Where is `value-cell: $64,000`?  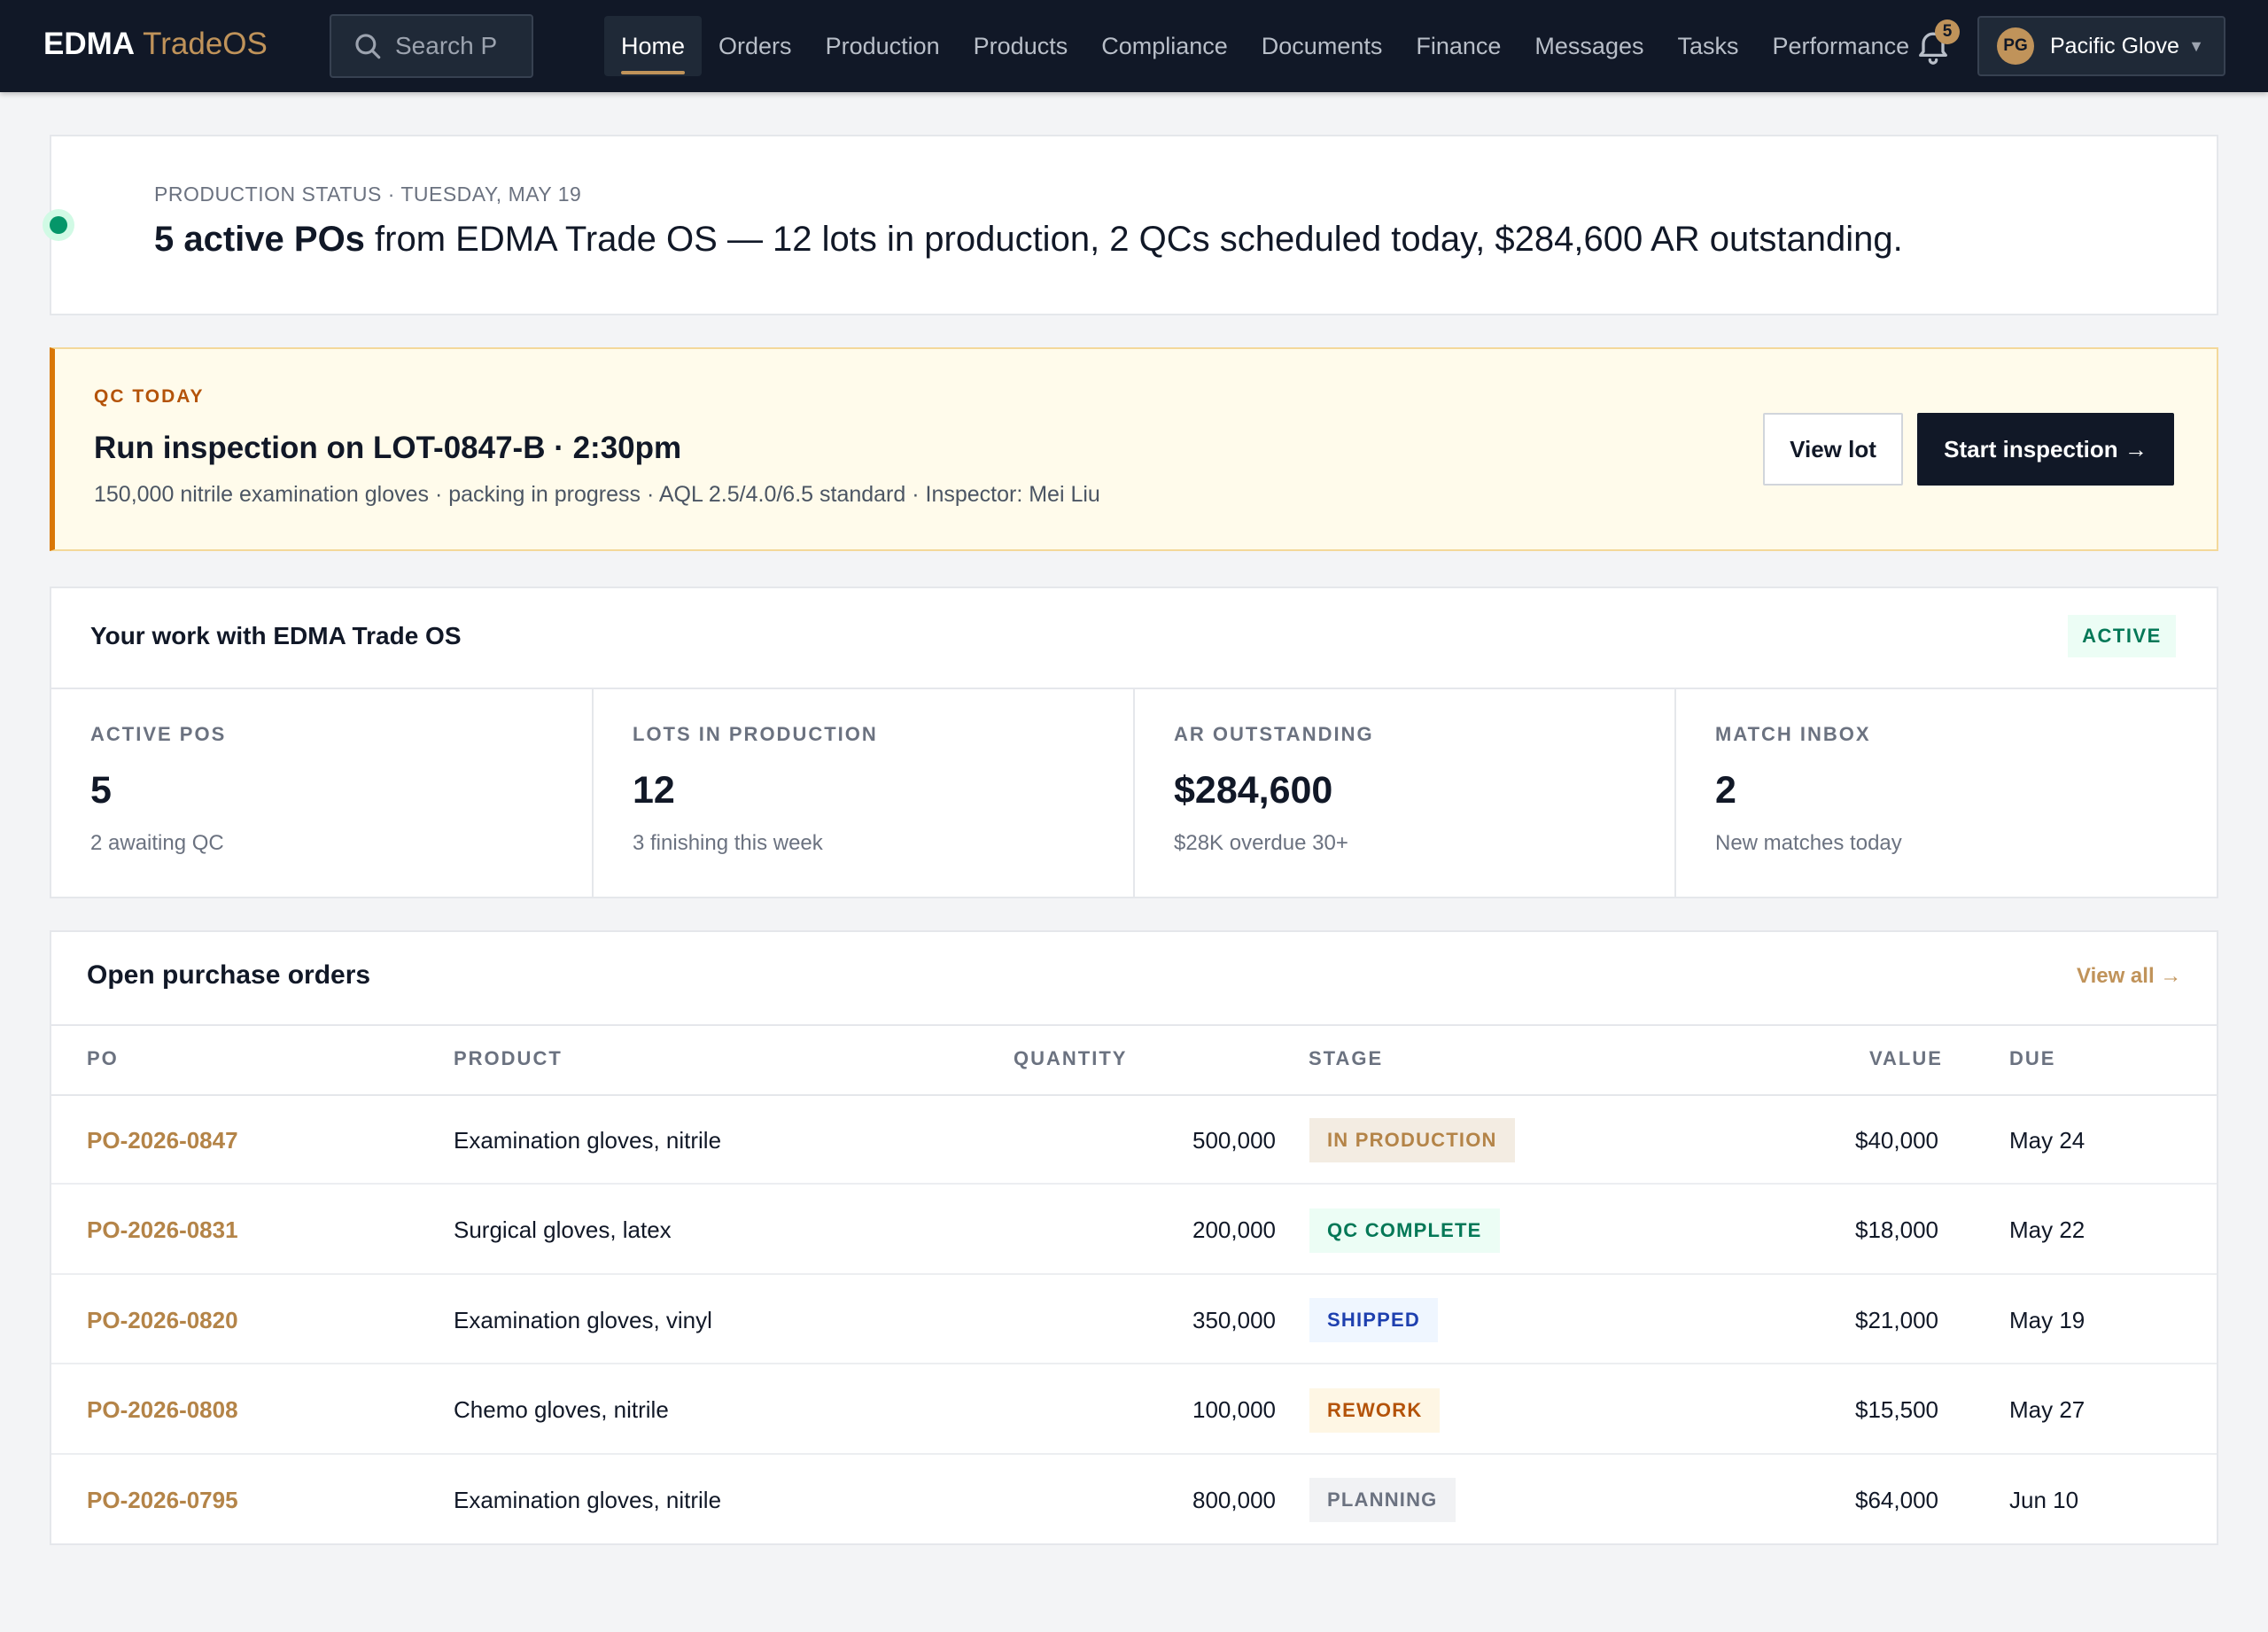 value-cell: $64,000 is located at coordinates (1896, 1499).